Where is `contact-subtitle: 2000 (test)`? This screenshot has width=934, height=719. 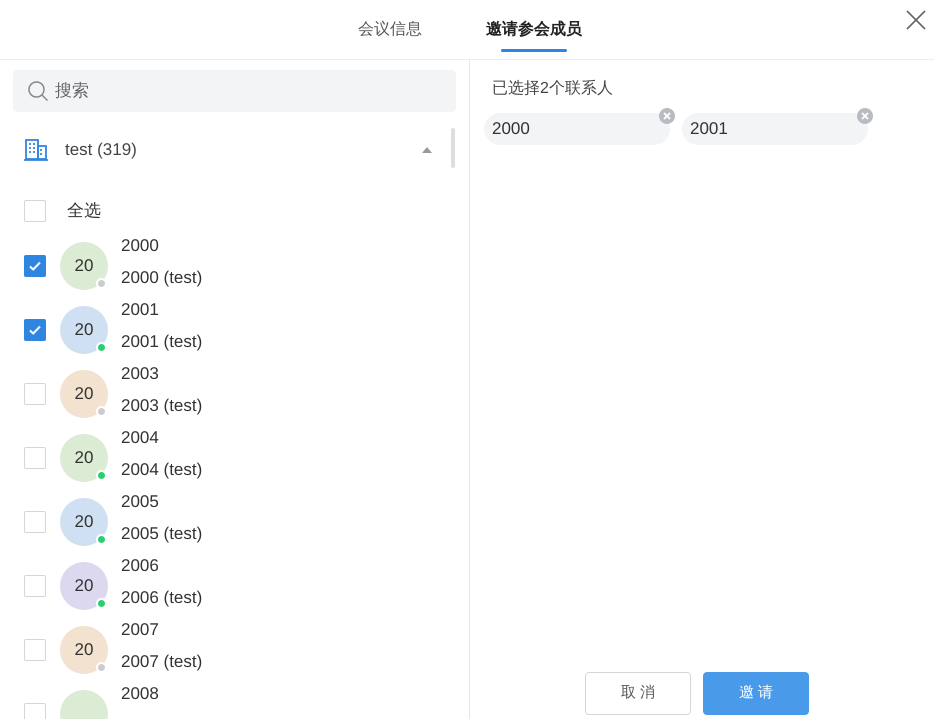
contact-subtitle: 2000 (test) is located at coordinates (161, 278).